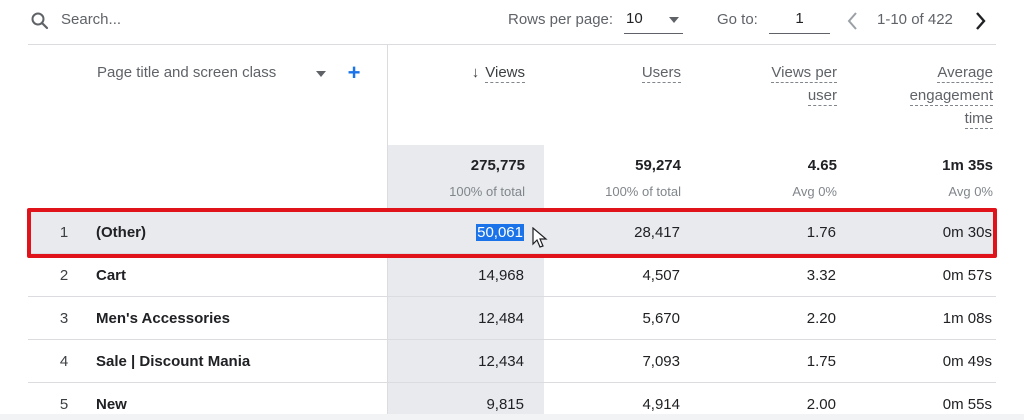 The width and height of the screenshot is (1024, 420). Describe the element at coordinates (501, 318) in the screenshot. I see `row-views: 12,484` at that location.